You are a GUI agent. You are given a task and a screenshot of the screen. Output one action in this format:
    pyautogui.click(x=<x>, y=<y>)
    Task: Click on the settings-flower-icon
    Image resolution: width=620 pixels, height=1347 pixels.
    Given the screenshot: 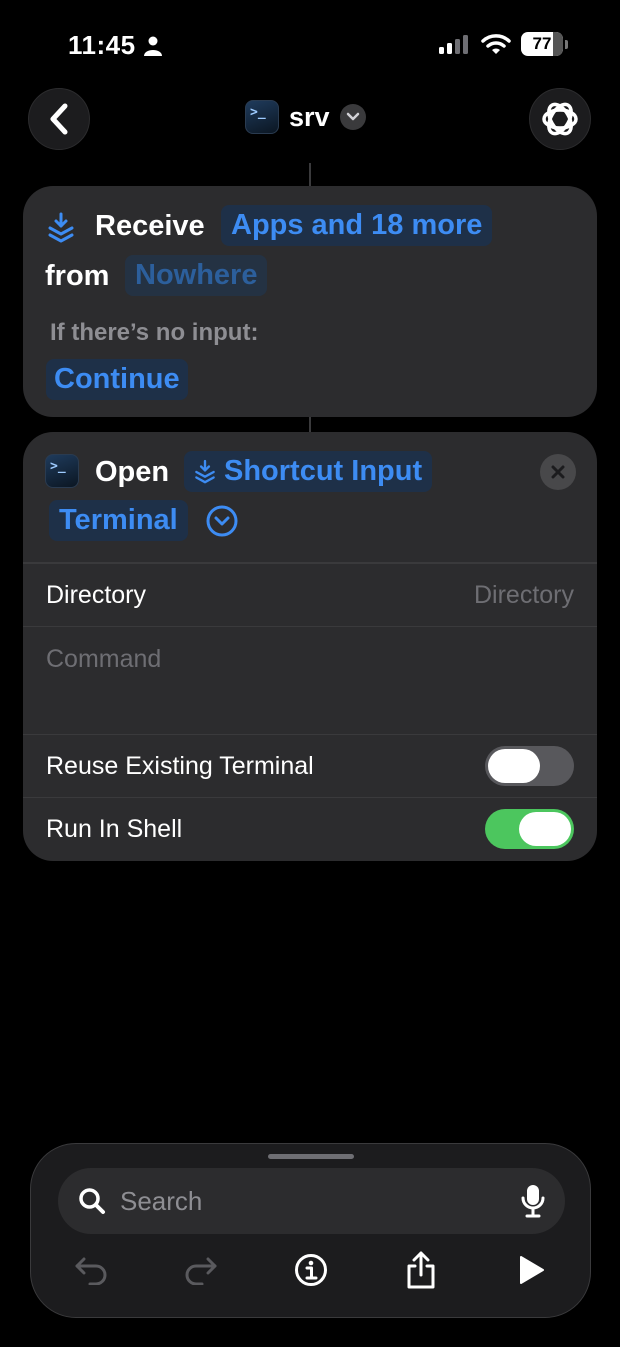 What is the action you would take?
    pyautogui.click(x=560, y=119)
    